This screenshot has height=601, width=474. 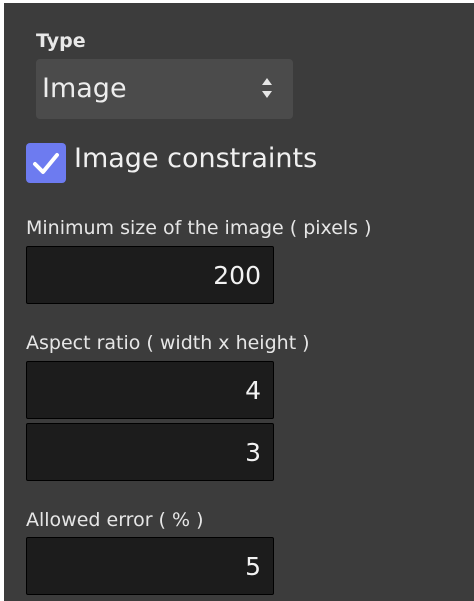 I want to click on min-size-input, so click(x=150, y=275).